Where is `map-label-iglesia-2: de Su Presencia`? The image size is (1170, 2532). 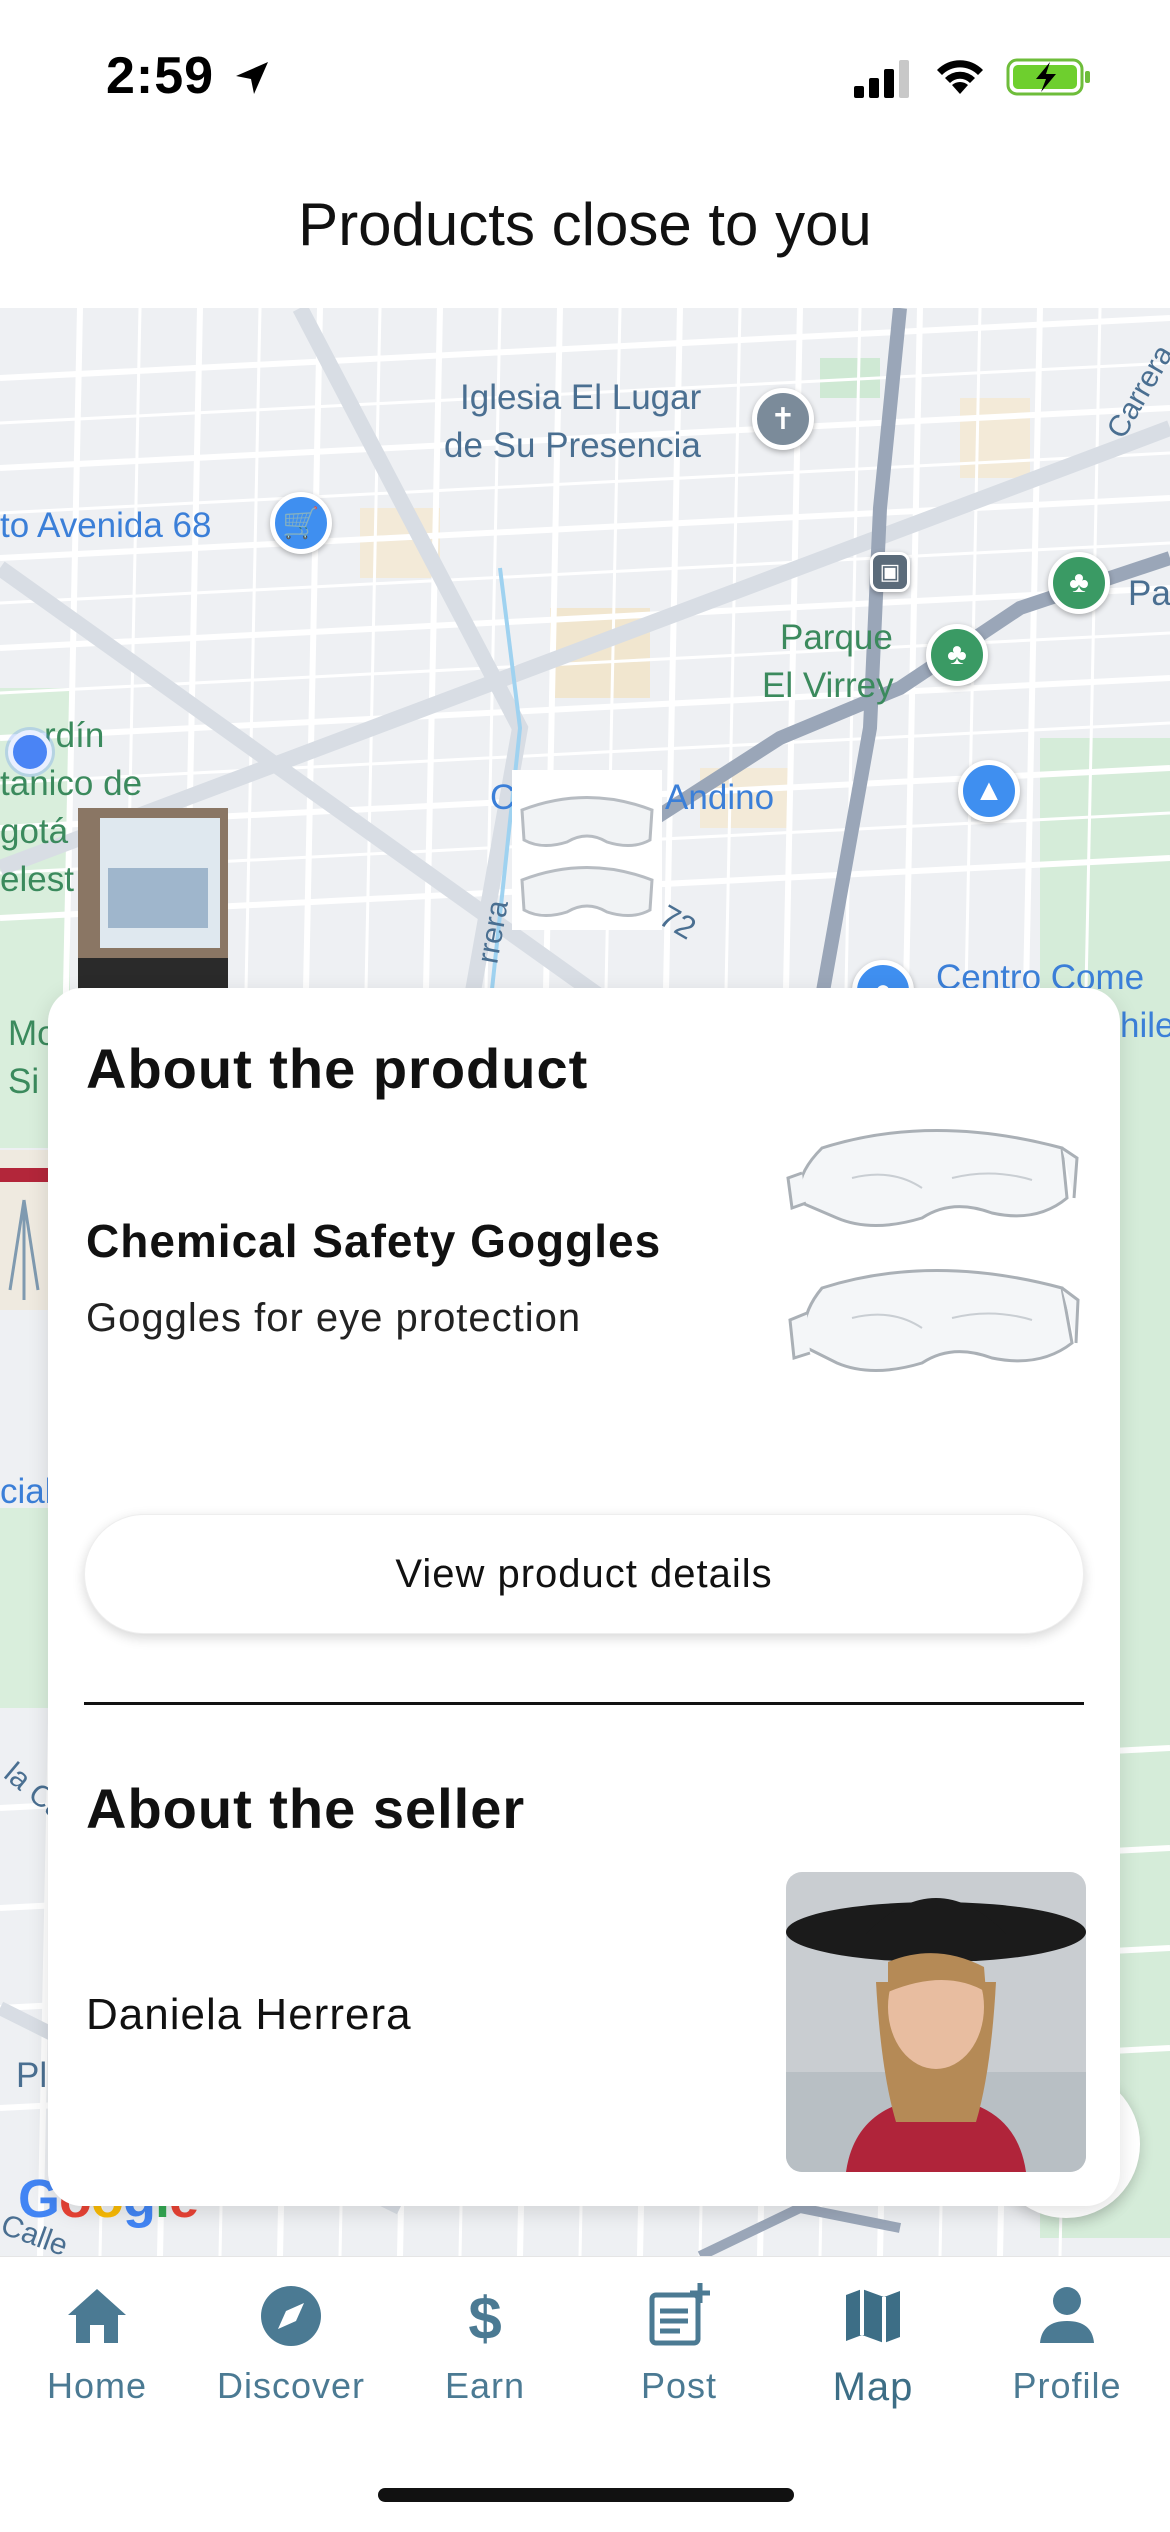
map-label-iglesia-2: de Su Presencia is located at coordinates (572, 445).